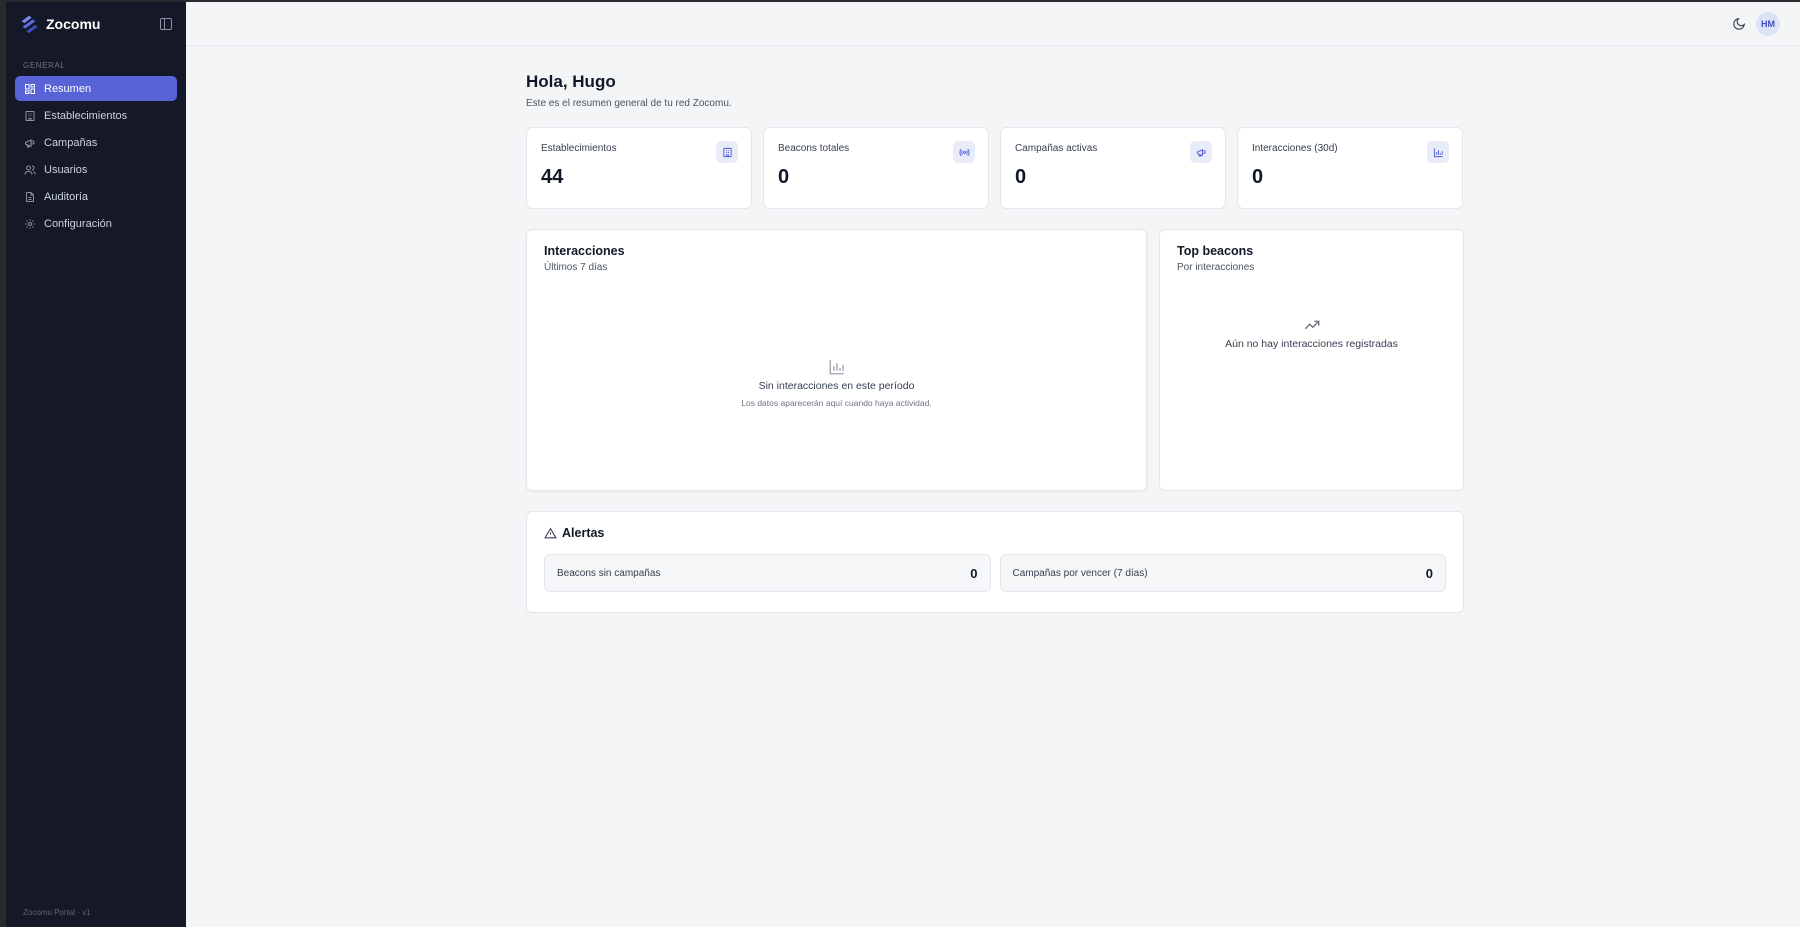 Image resolution: width=1800 pixels, height=927 pixels. Describe the element at coordinates (1080, 573) in the screenshot. I see `alert-label: Campañas por vencer (7 días)` at that location.